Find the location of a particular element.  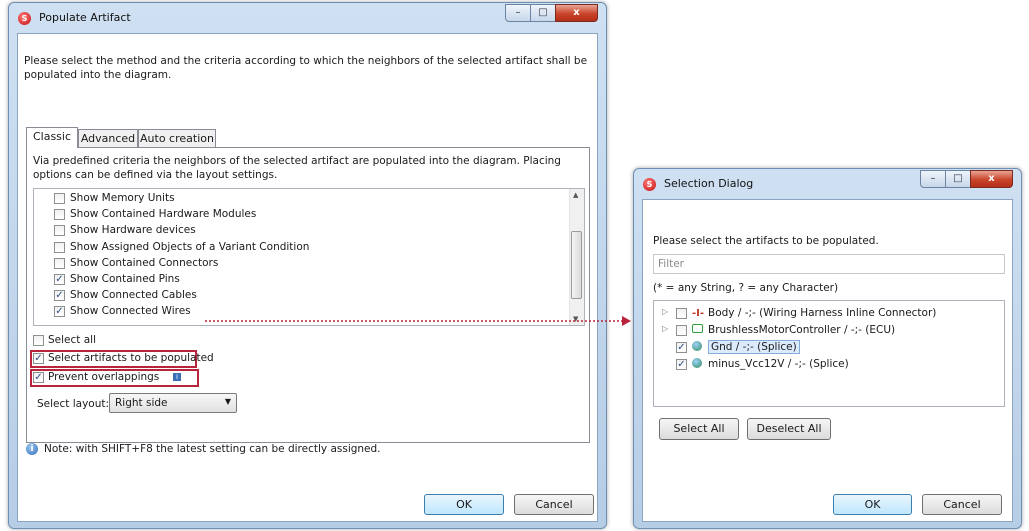

tab-advanced: Advanced is located at coordinates (108, 138).